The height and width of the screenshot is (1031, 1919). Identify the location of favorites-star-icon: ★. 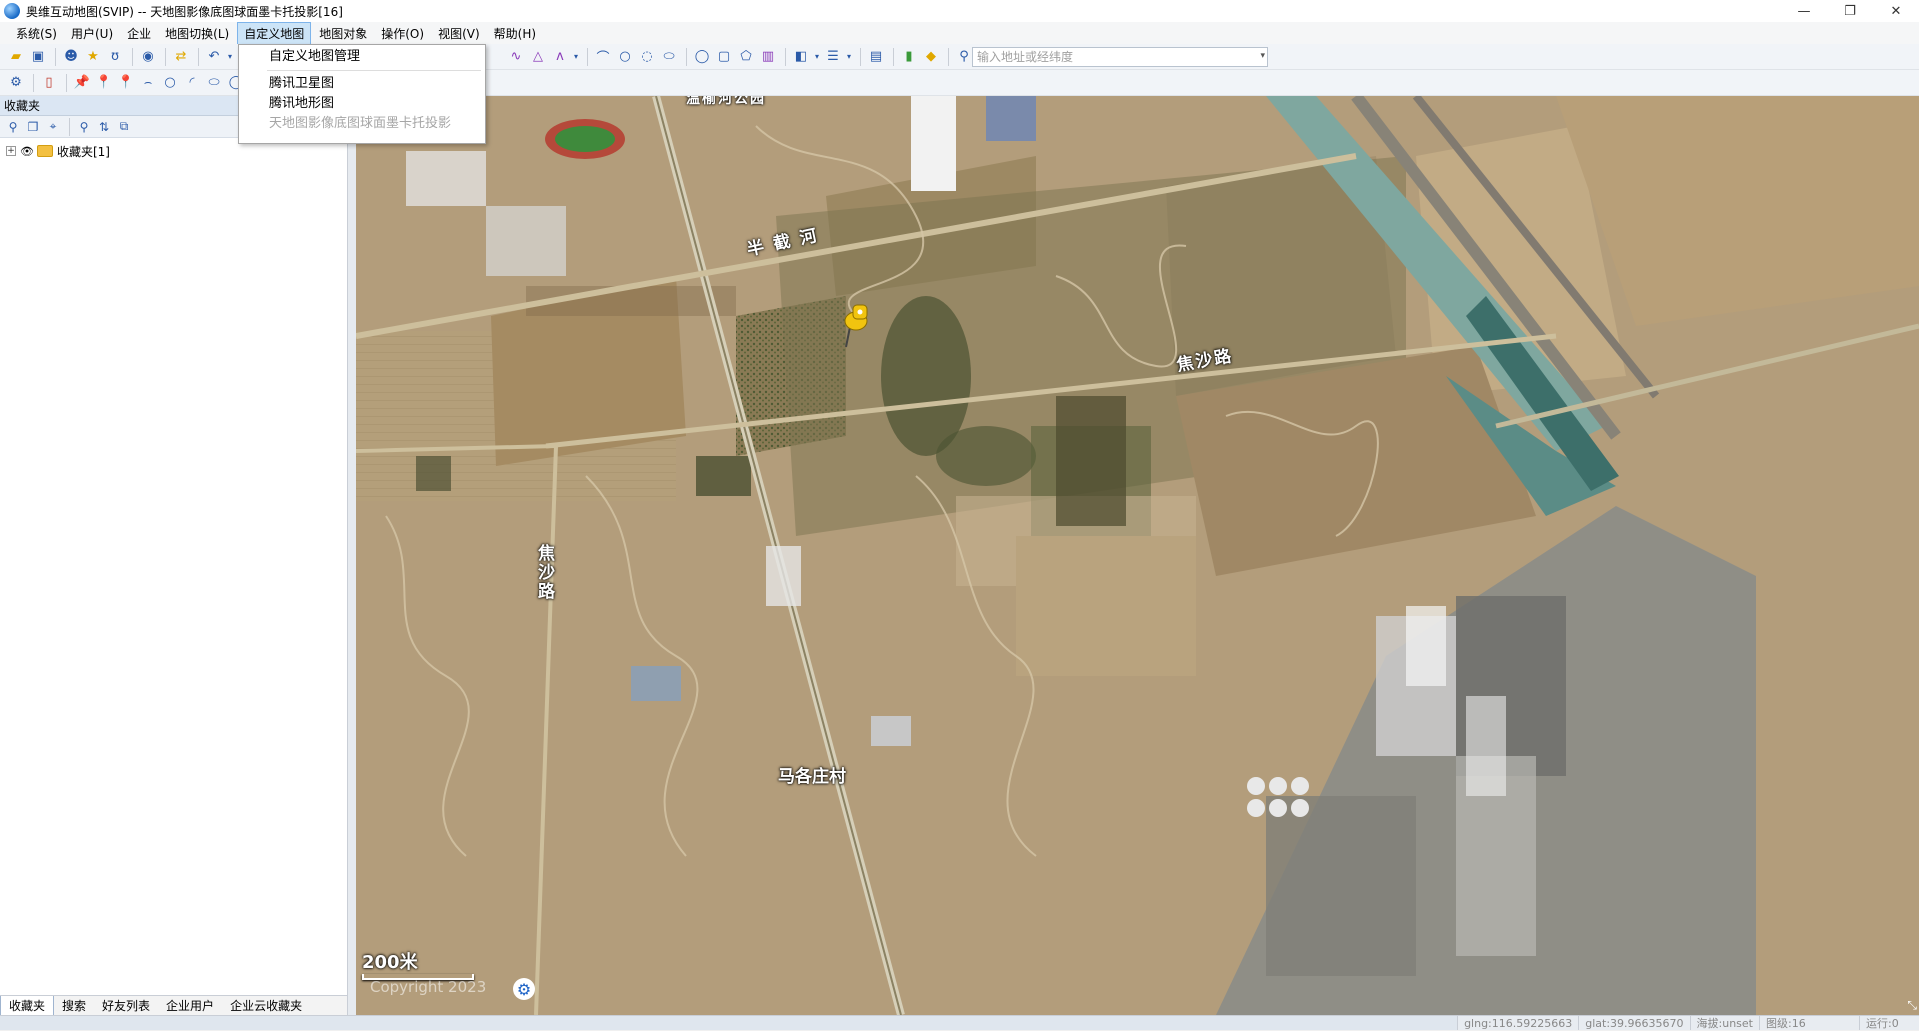
(93, 57).